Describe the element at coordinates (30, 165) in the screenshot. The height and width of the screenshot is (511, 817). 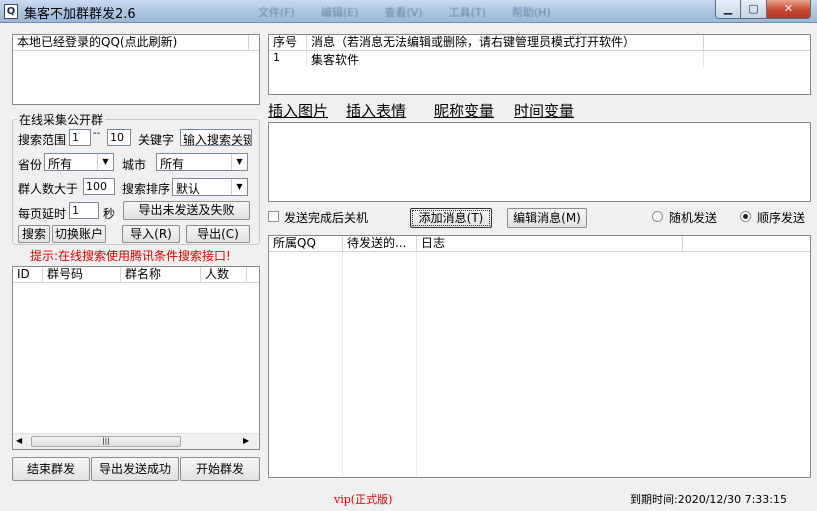
I see `province-label: 省份` at that location.